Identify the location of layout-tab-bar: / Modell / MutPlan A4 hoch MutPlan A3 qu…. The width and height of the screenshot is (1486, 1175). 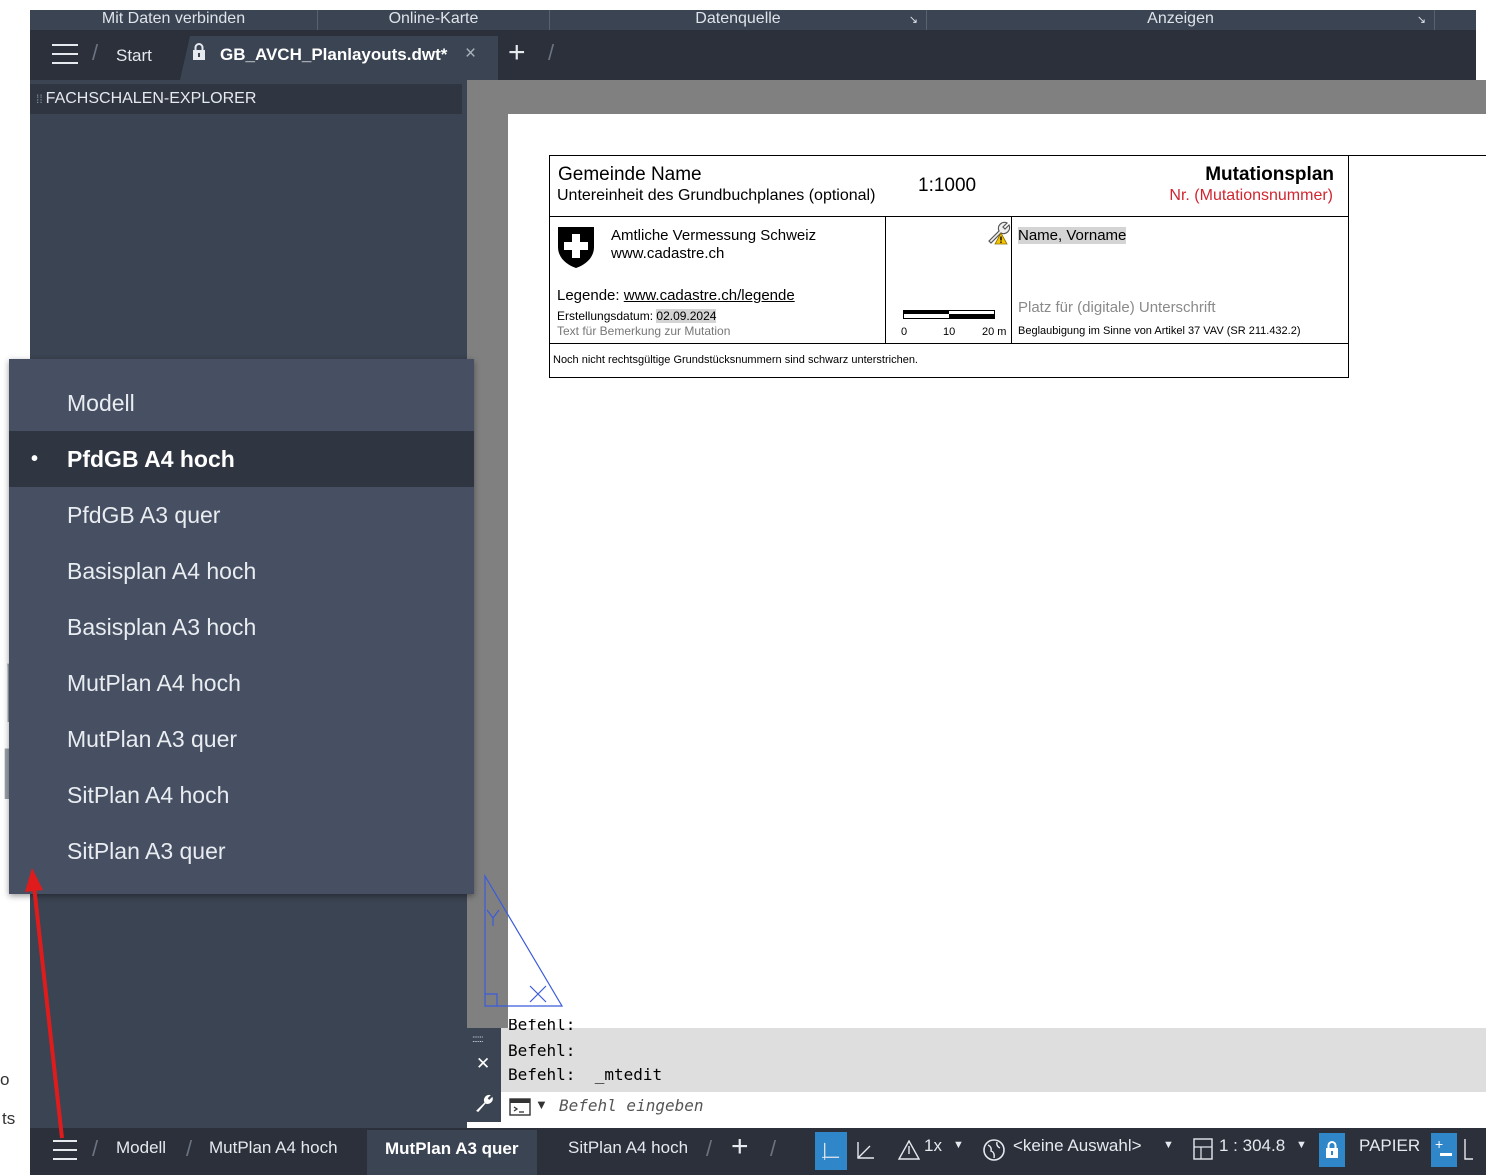
(758, 1151).